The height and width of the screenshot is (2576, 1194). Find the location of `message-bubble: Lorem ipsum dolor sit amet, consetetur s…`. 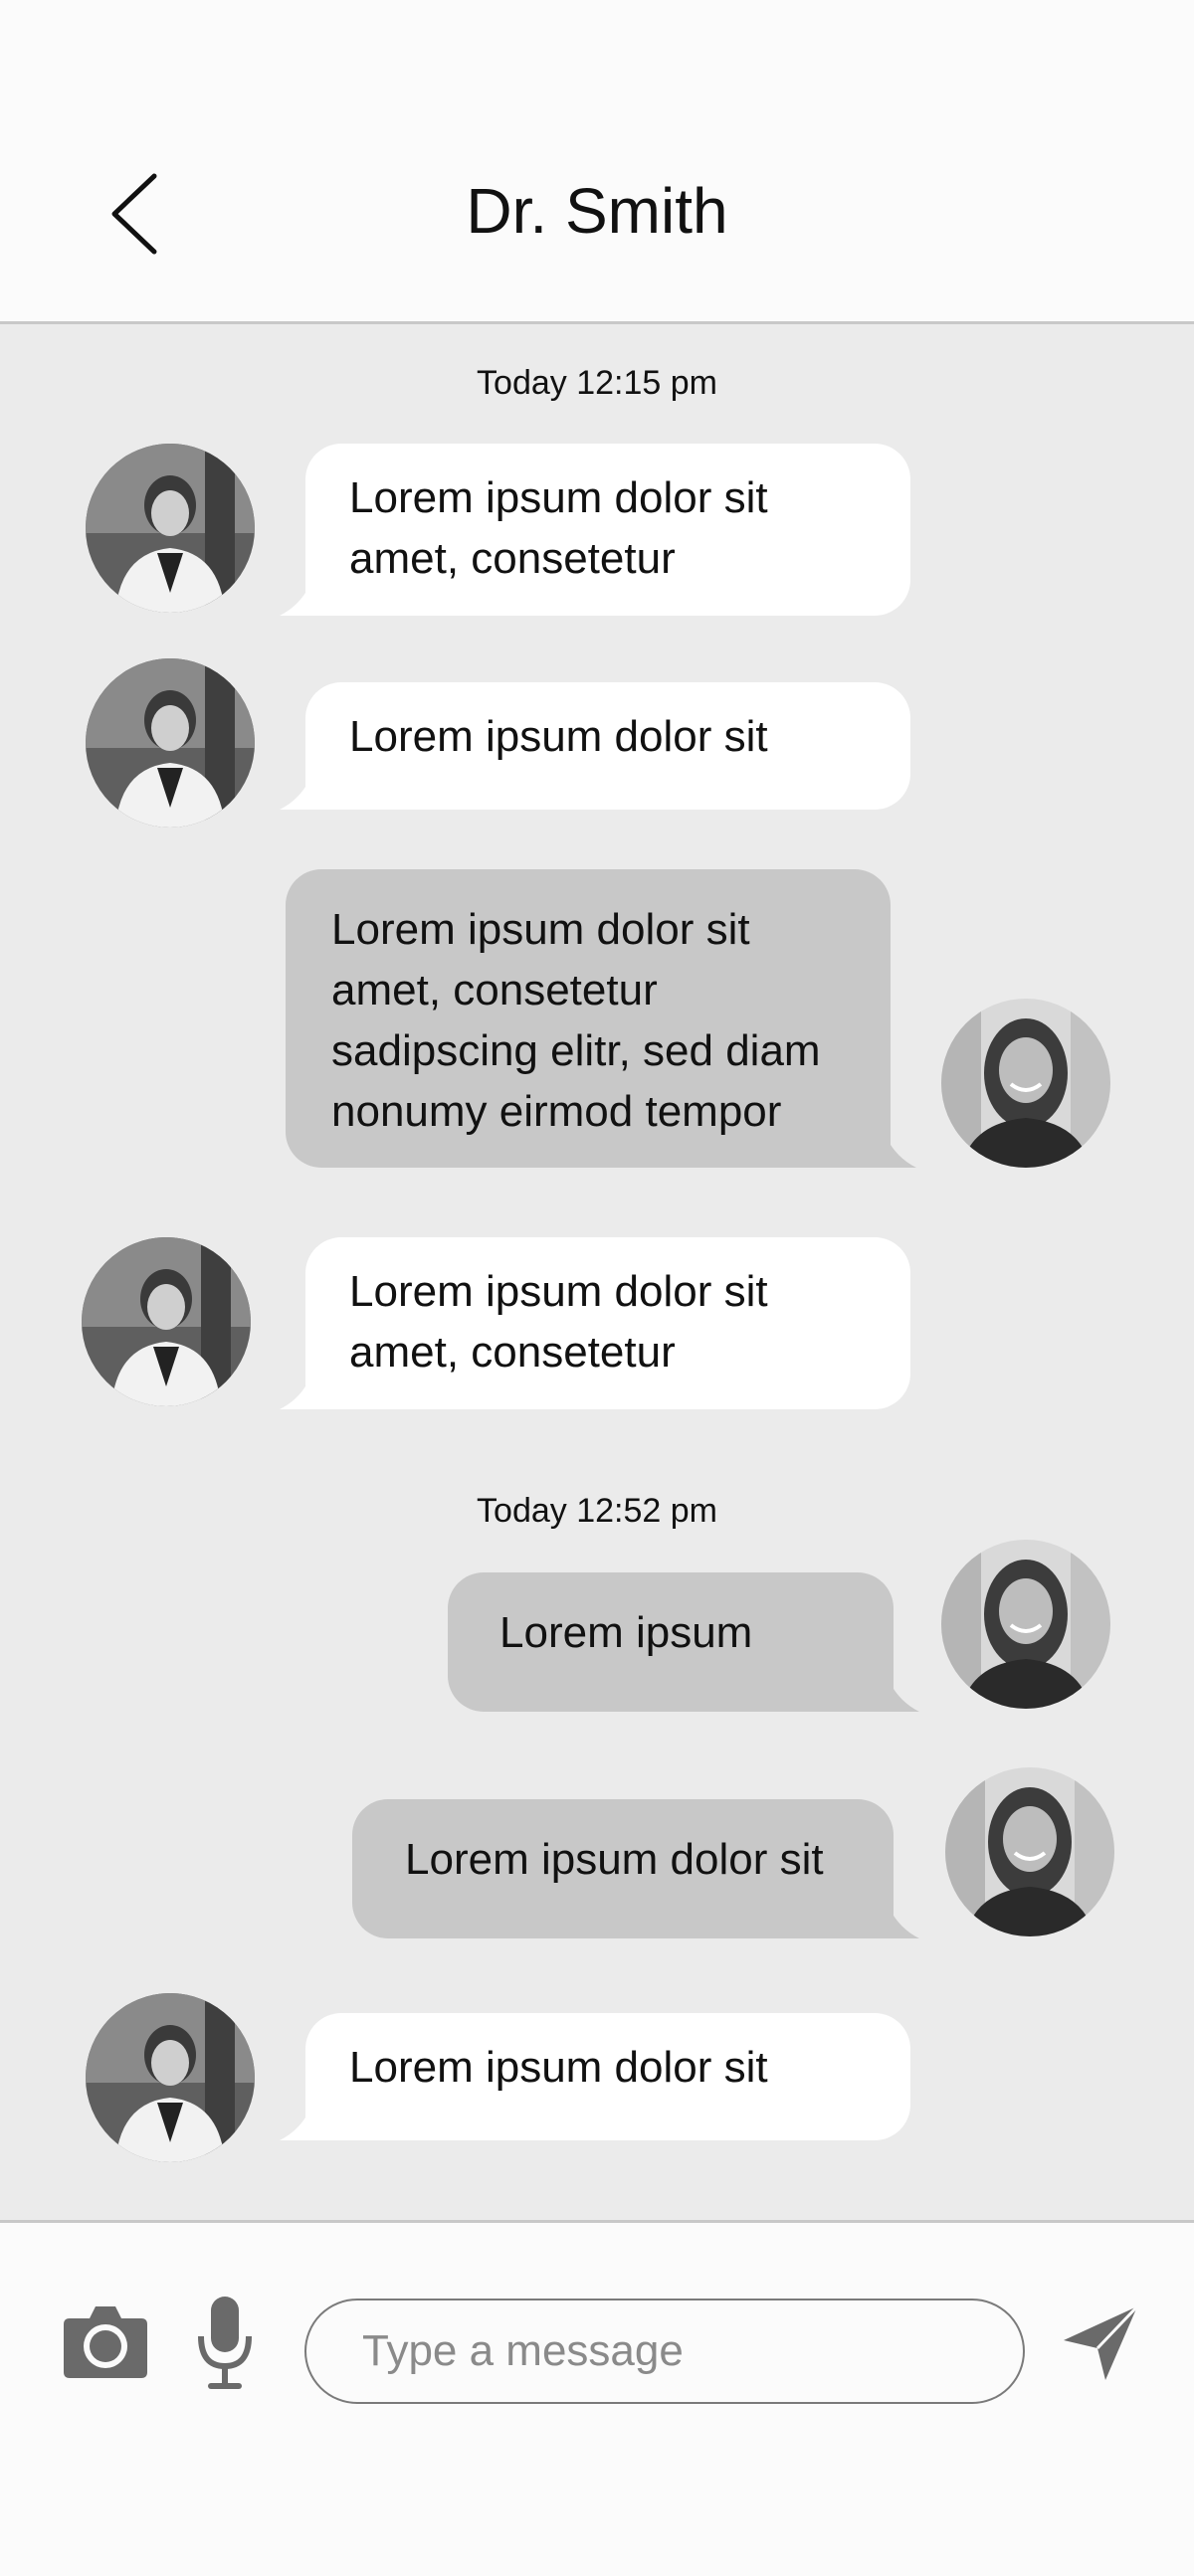

message-bubble: Lorem ipsum dolor sit amet, consetetur s… is located at coordinates (601, 1018).